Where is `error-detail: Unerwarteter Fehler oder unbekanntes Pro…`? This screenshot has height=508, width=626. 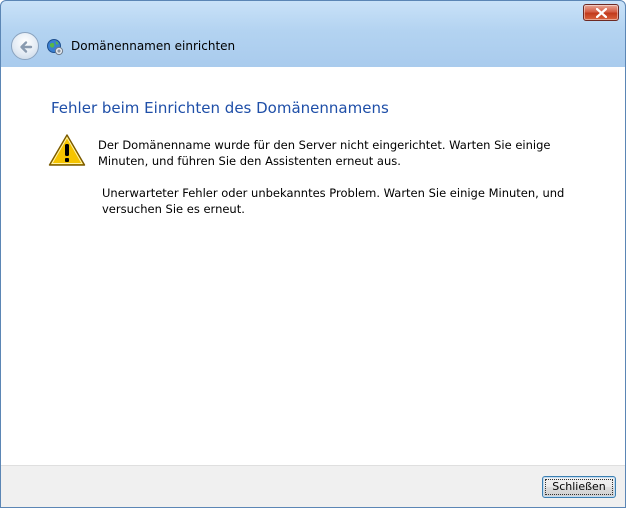 error-detail: Unerwarteter Fehler oder unbekanntes Pro… is located at coordinates (333, 201).